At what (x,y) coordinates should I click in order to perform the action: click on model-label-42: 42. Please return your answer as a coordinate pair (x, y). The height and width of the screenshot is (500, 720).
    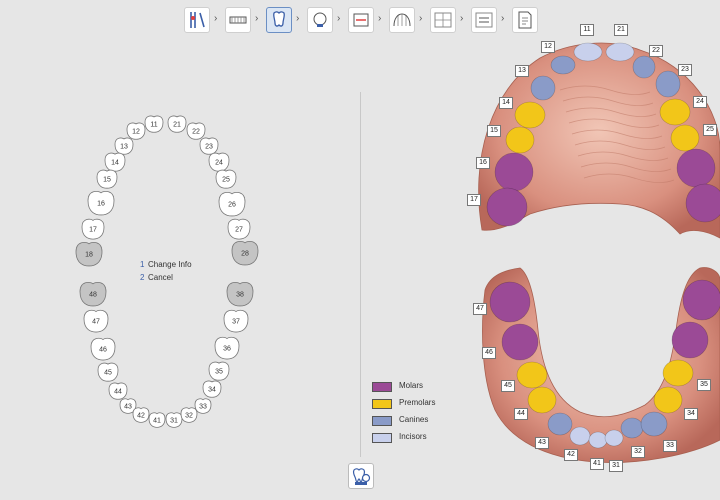
    Looking at the image, I should click on (571, 455).